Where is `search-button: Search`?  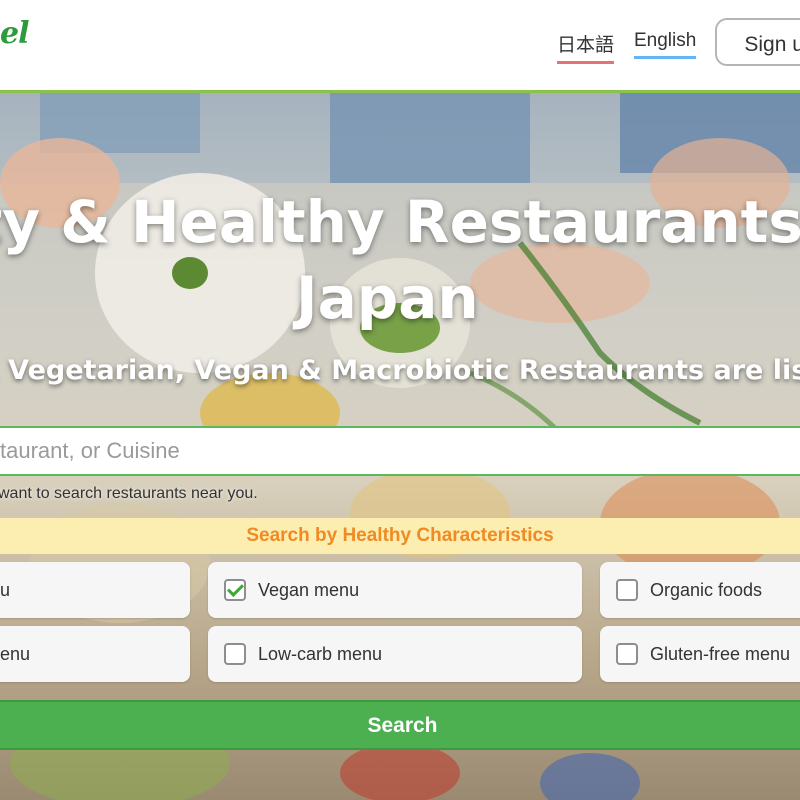 search-button: Search is located at coordinates (400, 725).